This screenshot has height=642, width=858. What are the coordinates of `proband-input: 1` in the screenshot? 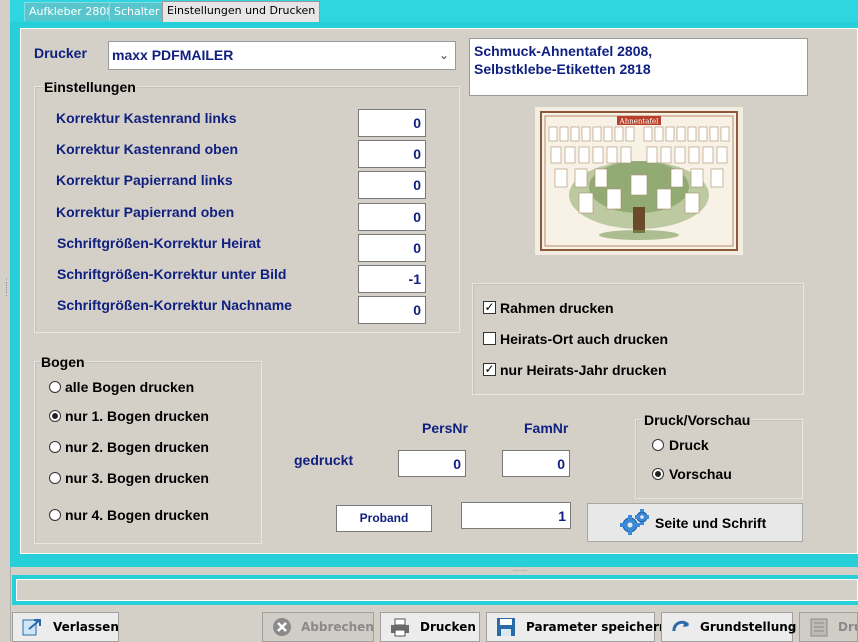 It's located at (516, 515).